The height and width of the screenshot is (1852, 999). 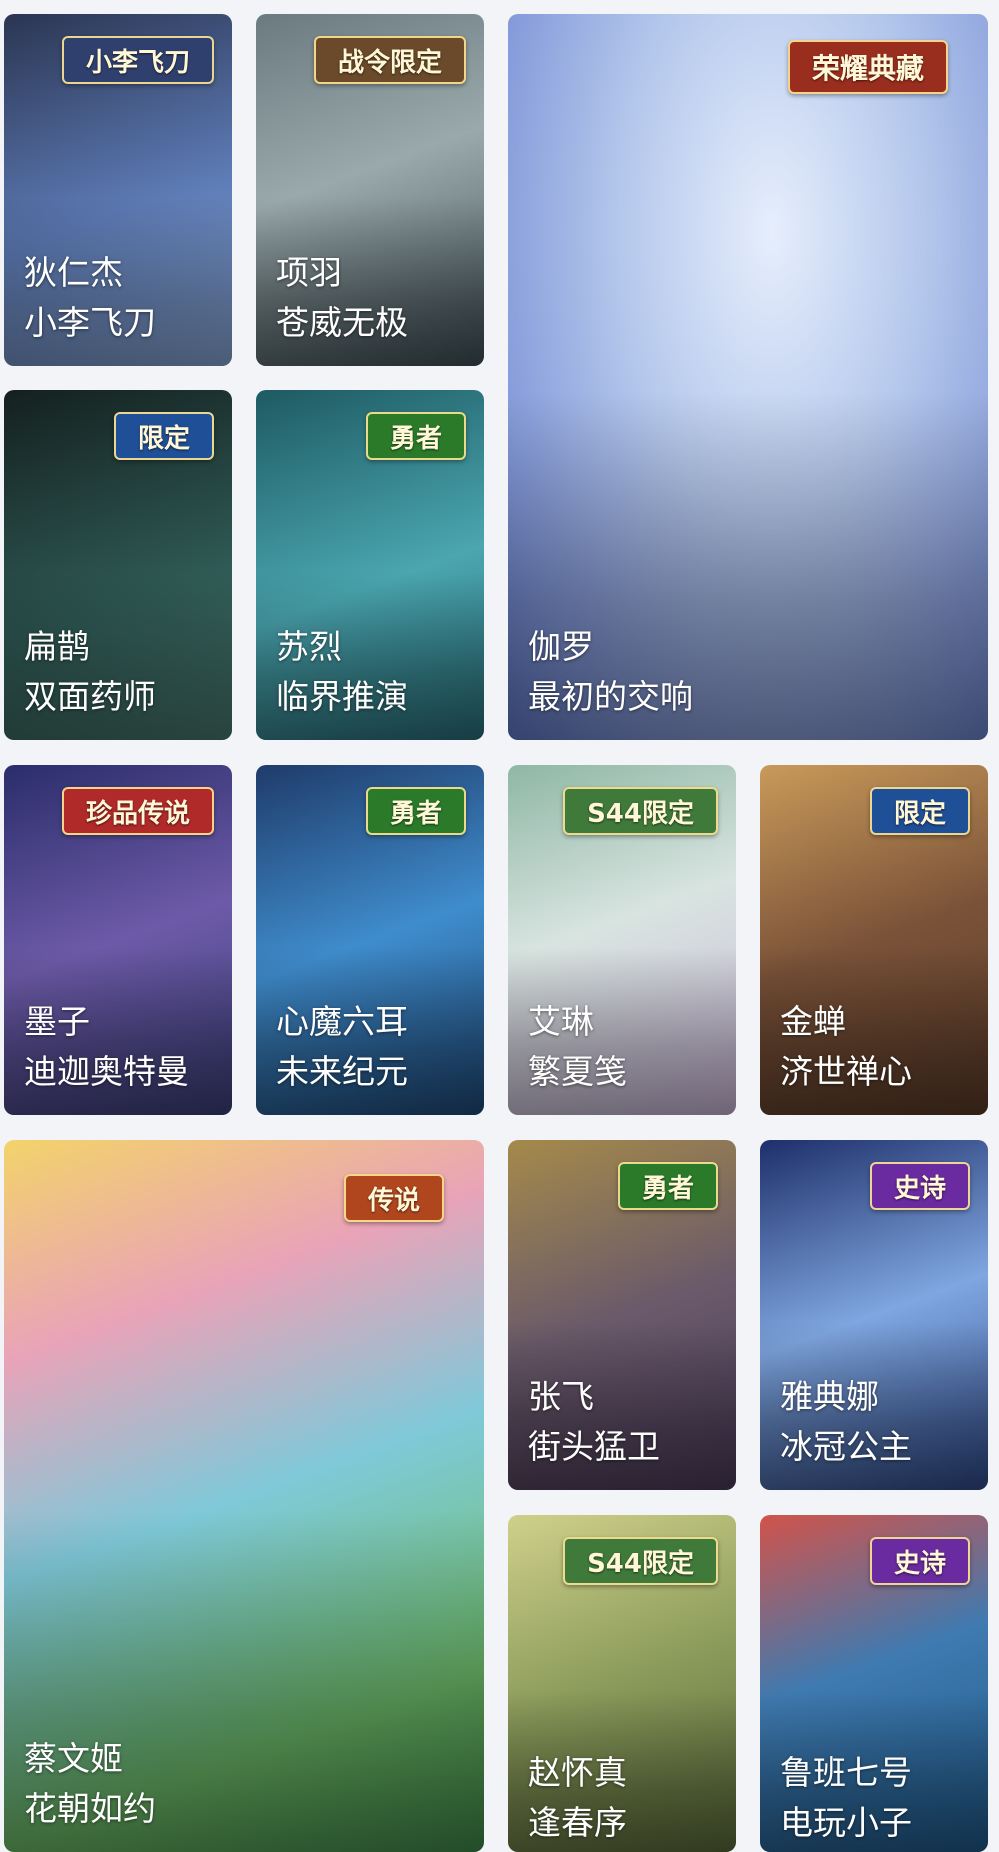 What do you see at coordinates (622, 1683) in the screenshot?
I see `skin-card-zhaohuaizhen: S44限定 赵怀真 逢春序` at bounding box center [622, 1683].